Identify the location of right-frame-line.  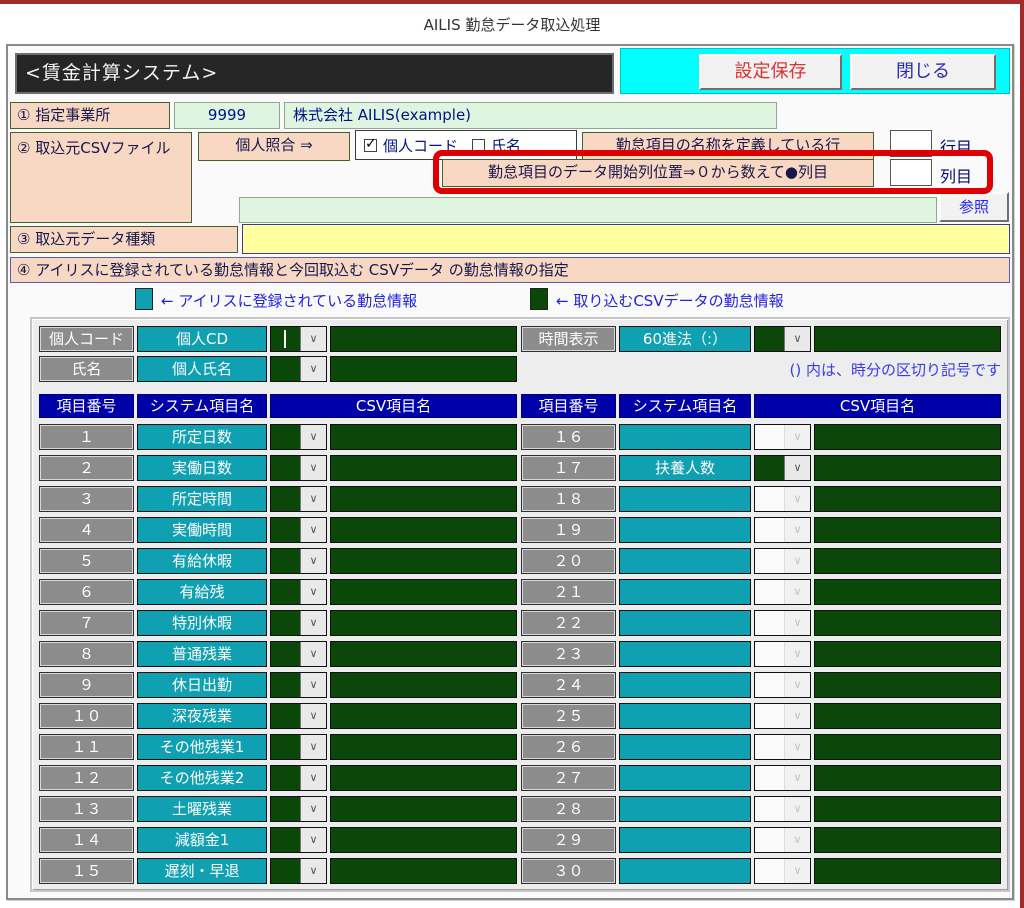
(1022, 454).